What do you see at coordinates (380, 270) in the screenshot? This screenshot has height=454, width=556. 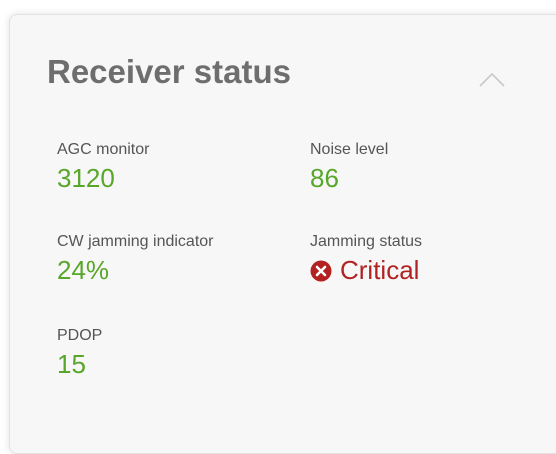 I see `jamming-status-value: Critical` at bounding box center [380, 270].